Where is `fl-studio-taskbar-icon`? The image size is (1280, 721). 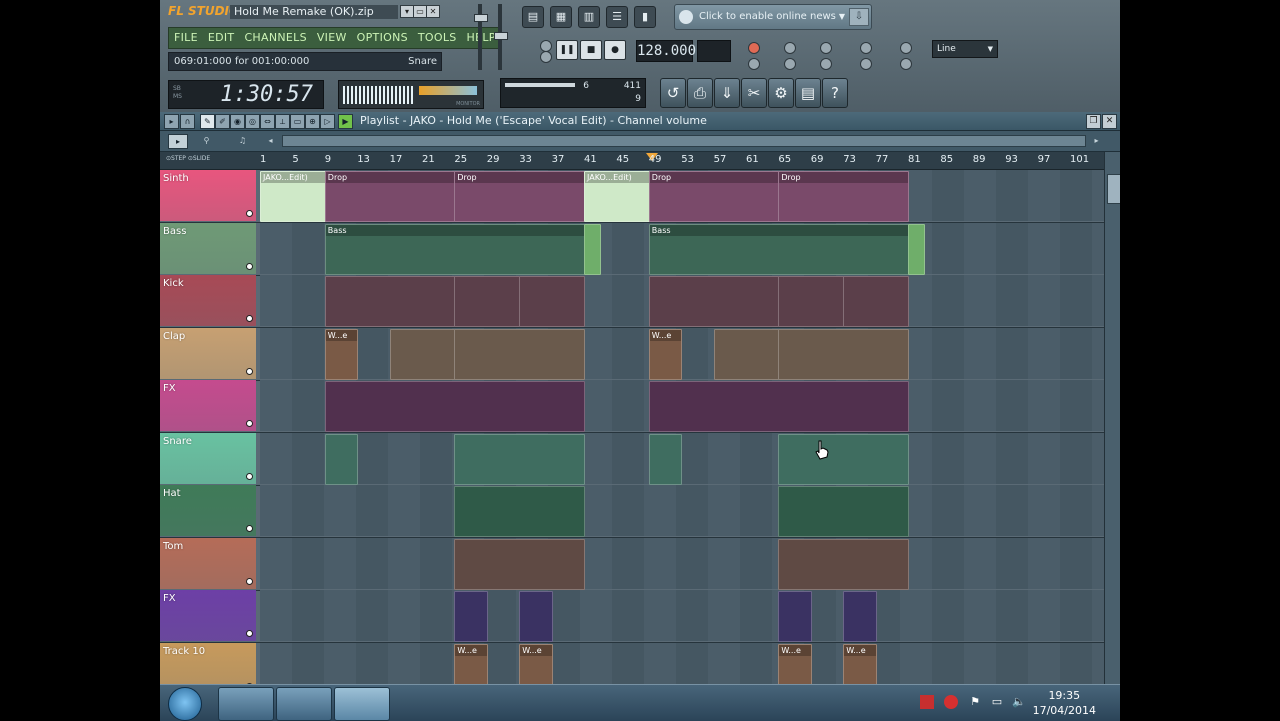
fl-studio-taskbar-icon is located at coordinates (362, 704).